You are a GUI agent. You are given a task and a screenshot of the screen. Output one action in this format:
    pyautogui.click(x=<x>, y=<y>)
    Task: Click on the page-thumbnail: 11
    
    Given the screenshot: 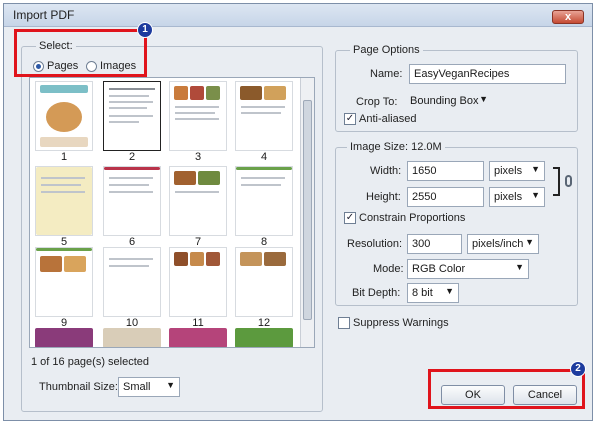 What is the action you would take?
    pyautogui.click(x=198, y=288)
    